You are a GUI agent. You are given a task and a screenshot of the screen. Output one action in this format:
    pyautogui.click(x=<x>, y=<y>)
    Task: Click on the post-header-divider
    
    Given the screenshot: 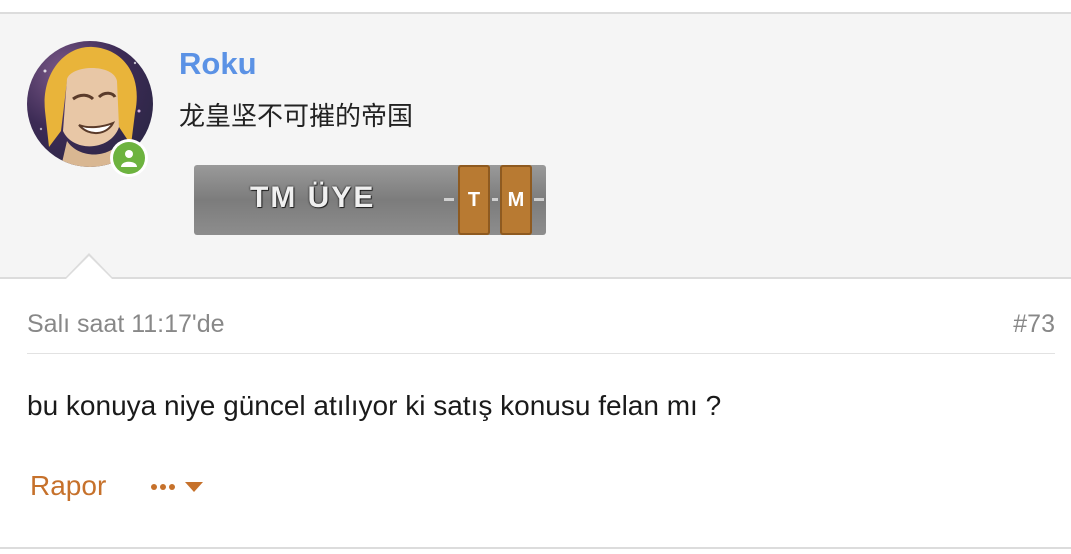 What is the action you would take?
    pyautogui.click(x=541, y=353)
    